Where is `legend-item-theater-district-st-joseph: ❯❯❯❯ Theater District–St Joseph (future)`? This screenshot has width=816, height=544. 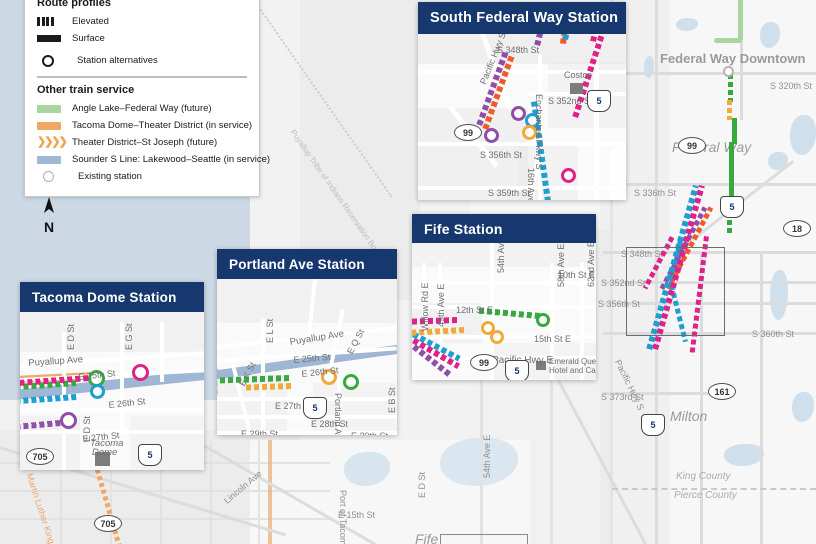
legend-item-theater-district-st-joseph: ❯❯❯❯ Theater District–St Joseph (future) is located at coordinates (142, 142).